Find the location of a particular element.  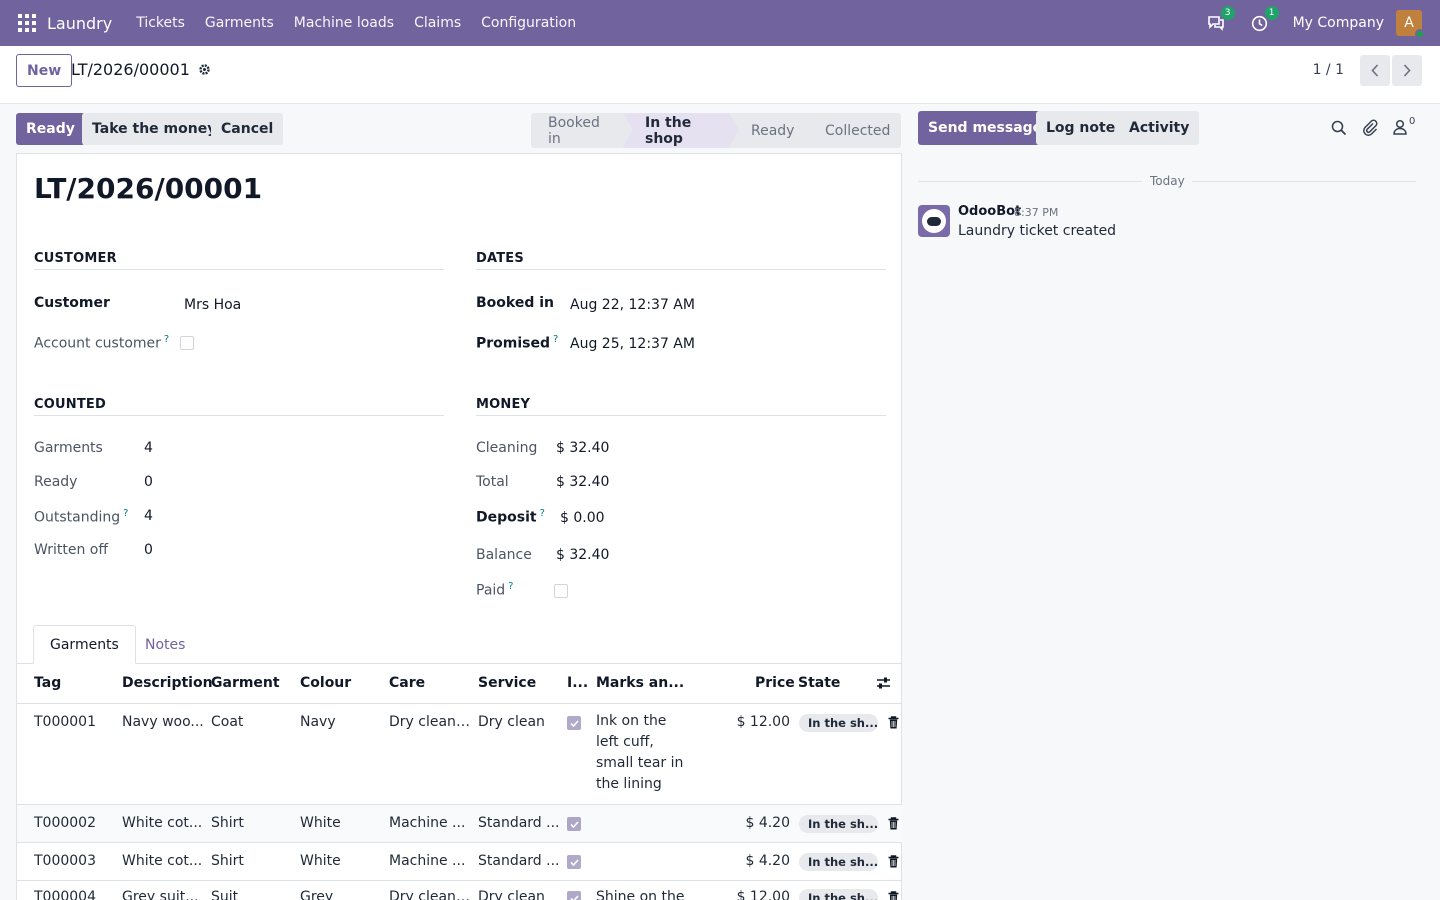

tab-notes: Notes is located at coordinates (165, 644).